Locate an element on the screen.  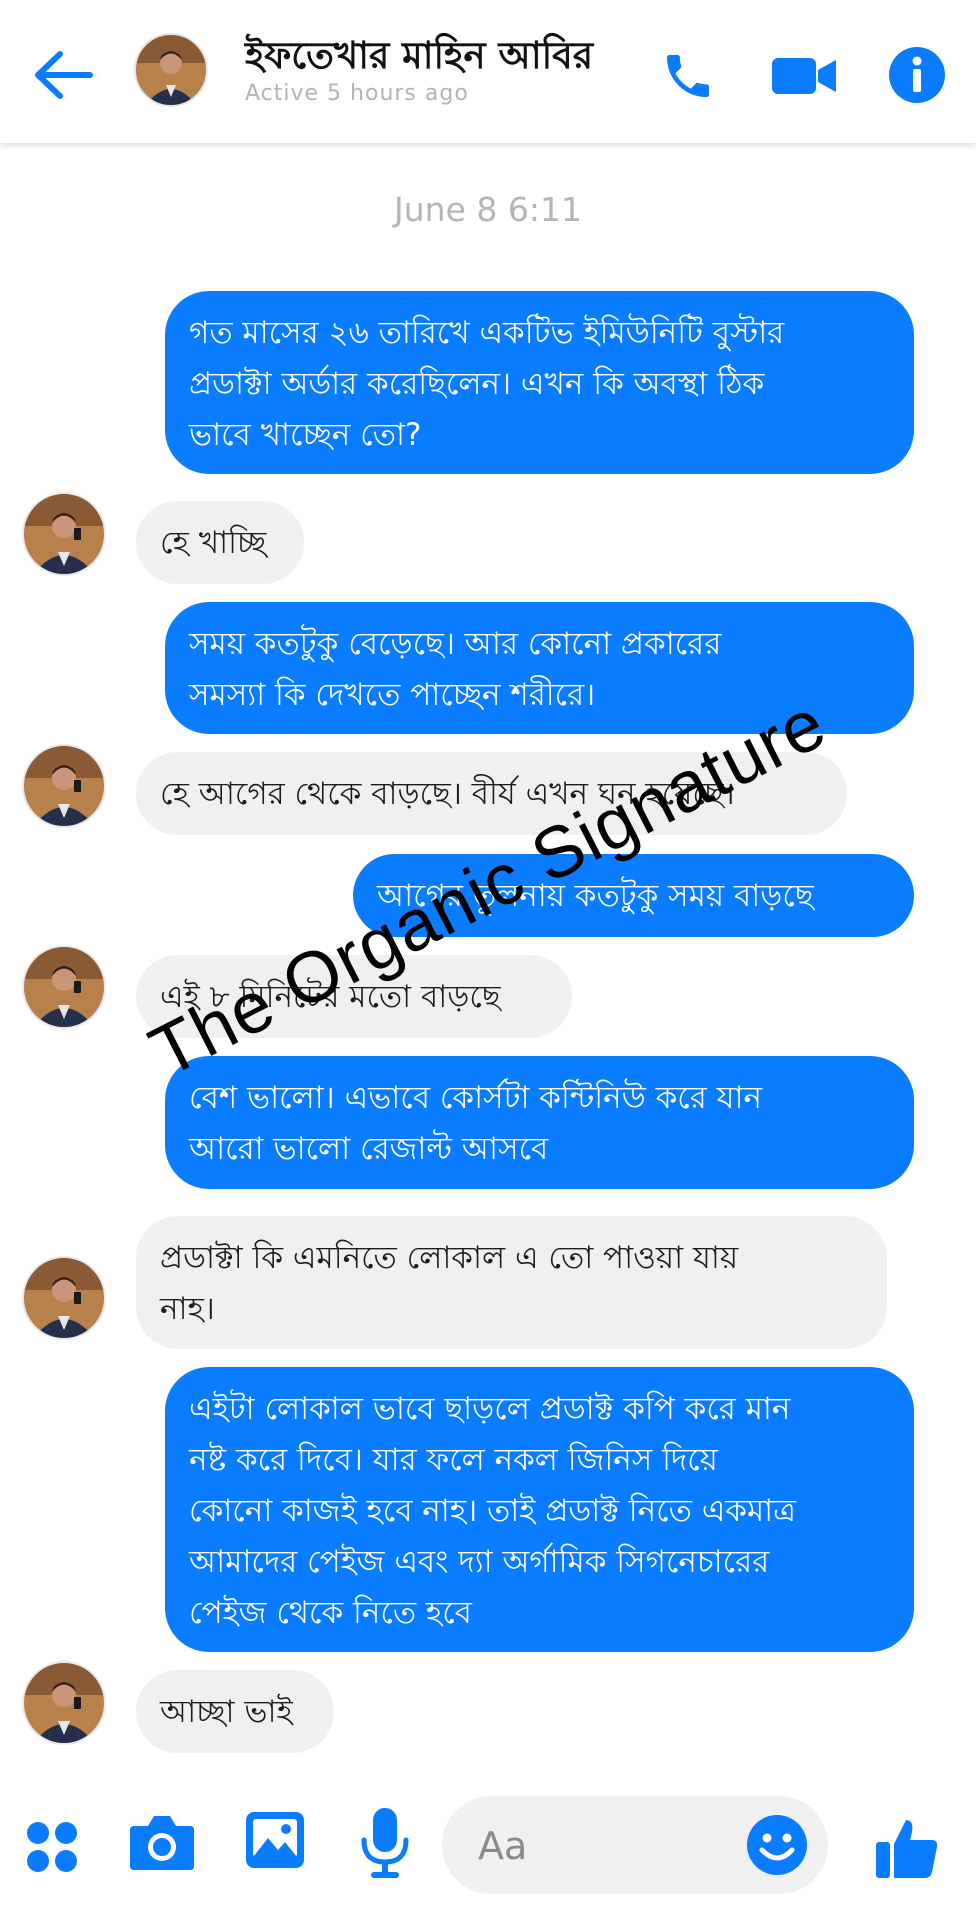
camera-icon is located at coordinates (162, 1842).